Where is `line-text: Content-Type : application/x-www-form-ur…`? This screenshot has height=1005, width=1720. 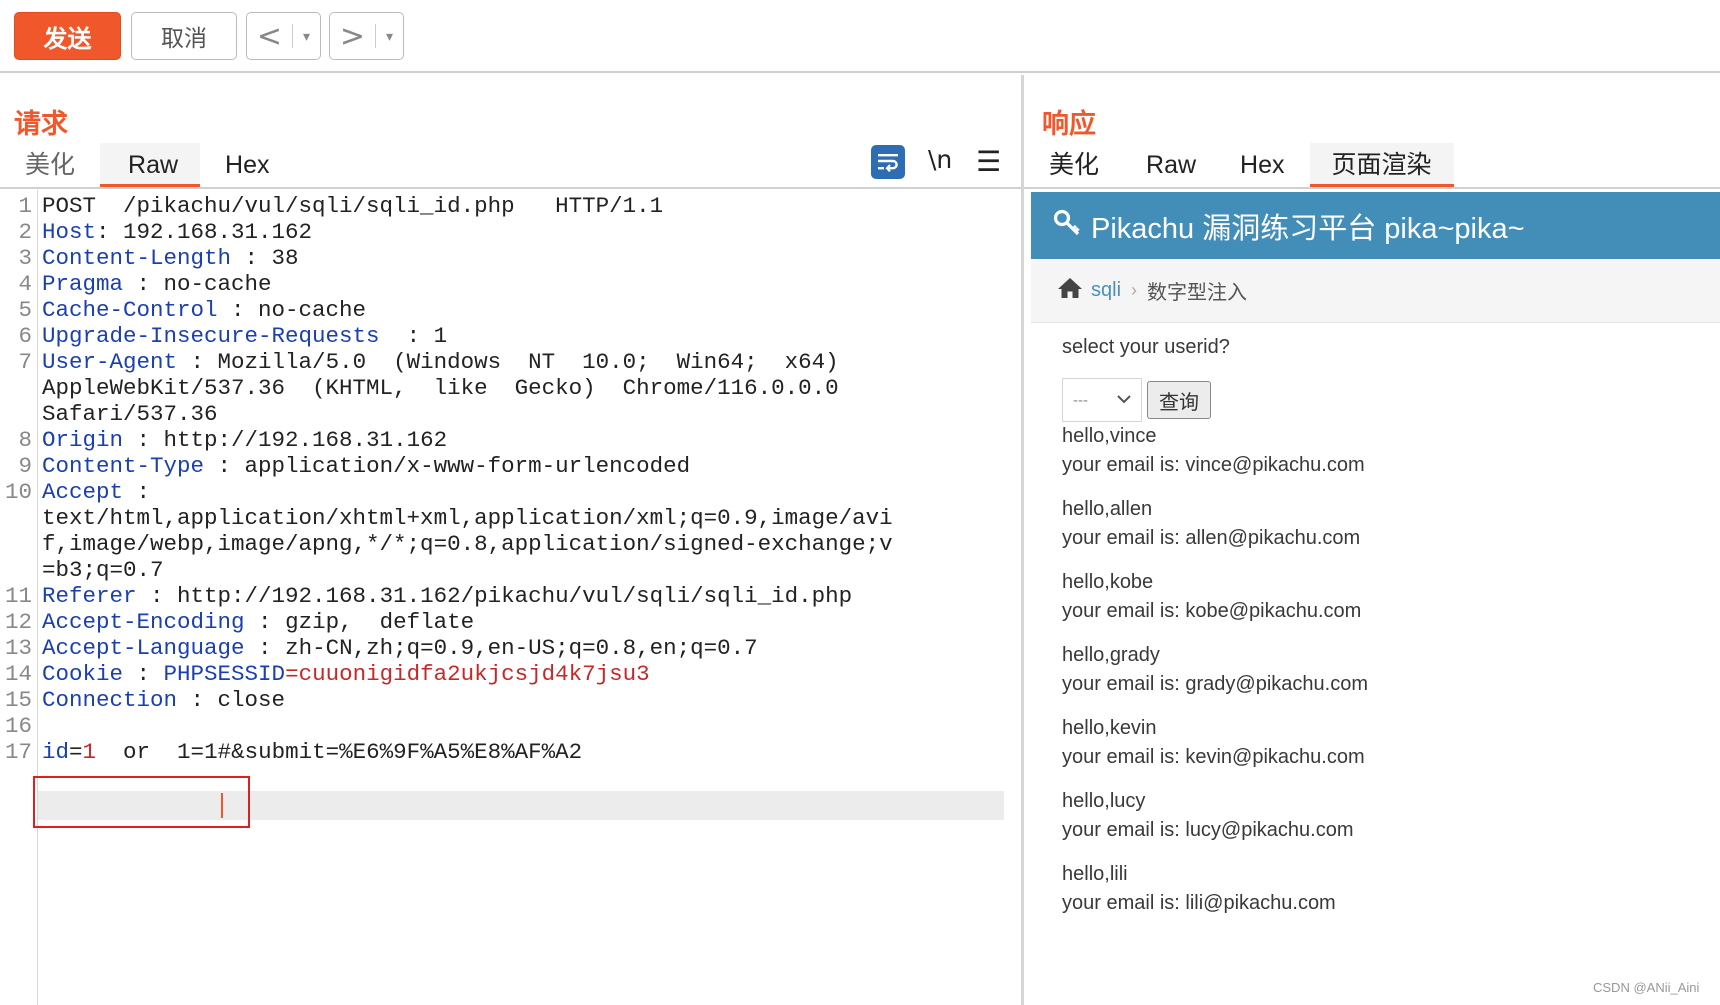 line-text: Content-Type : application/x-www-form-ur… is located at coordinates (366, 466).